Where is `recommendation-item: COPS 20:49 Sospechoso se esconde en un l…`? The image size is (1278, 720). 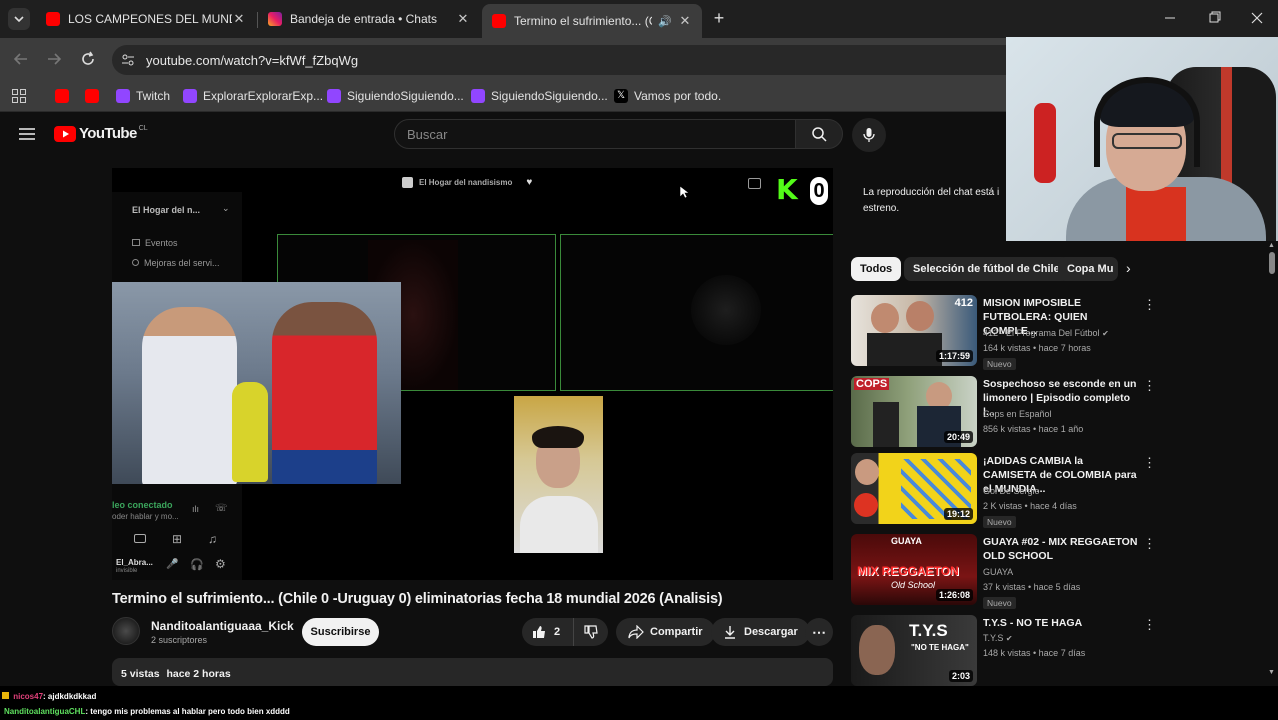
recommendation-item: COPS 20:49 Sospechoso se esconde en un l… is located at coordinates (1003, 412).